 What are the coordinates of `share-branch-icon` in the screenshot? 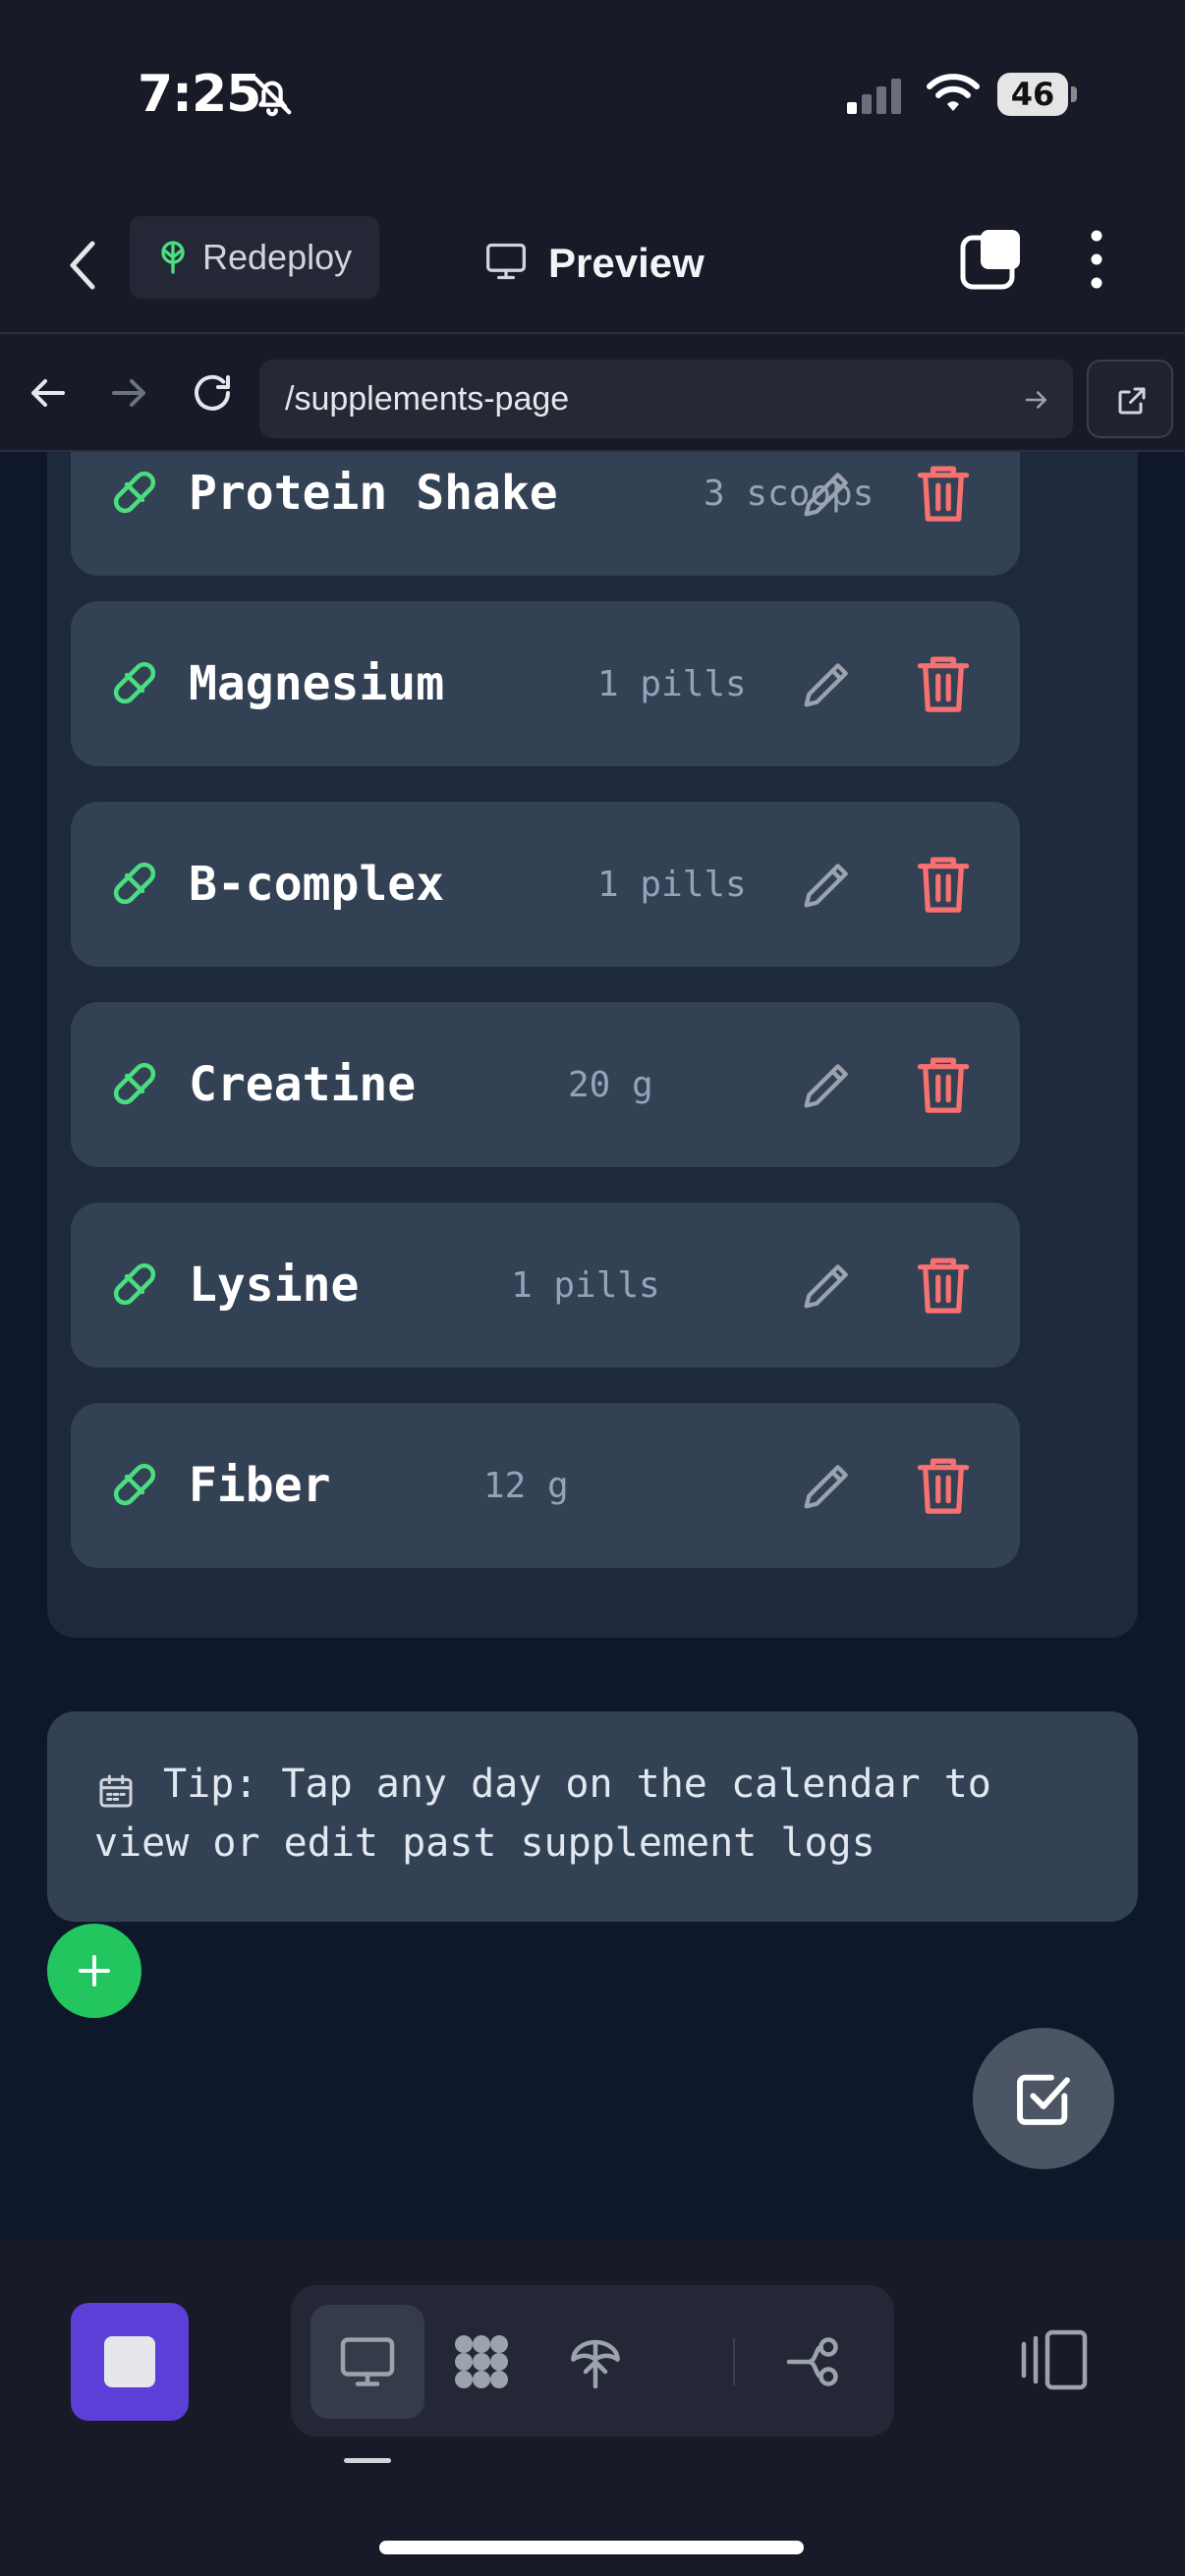 It's located at (812, 2361).